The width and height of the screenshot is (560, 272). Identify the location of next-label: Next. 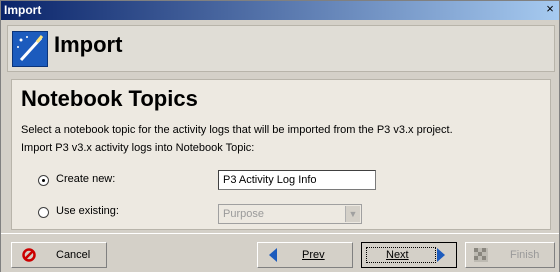
(397, 255).